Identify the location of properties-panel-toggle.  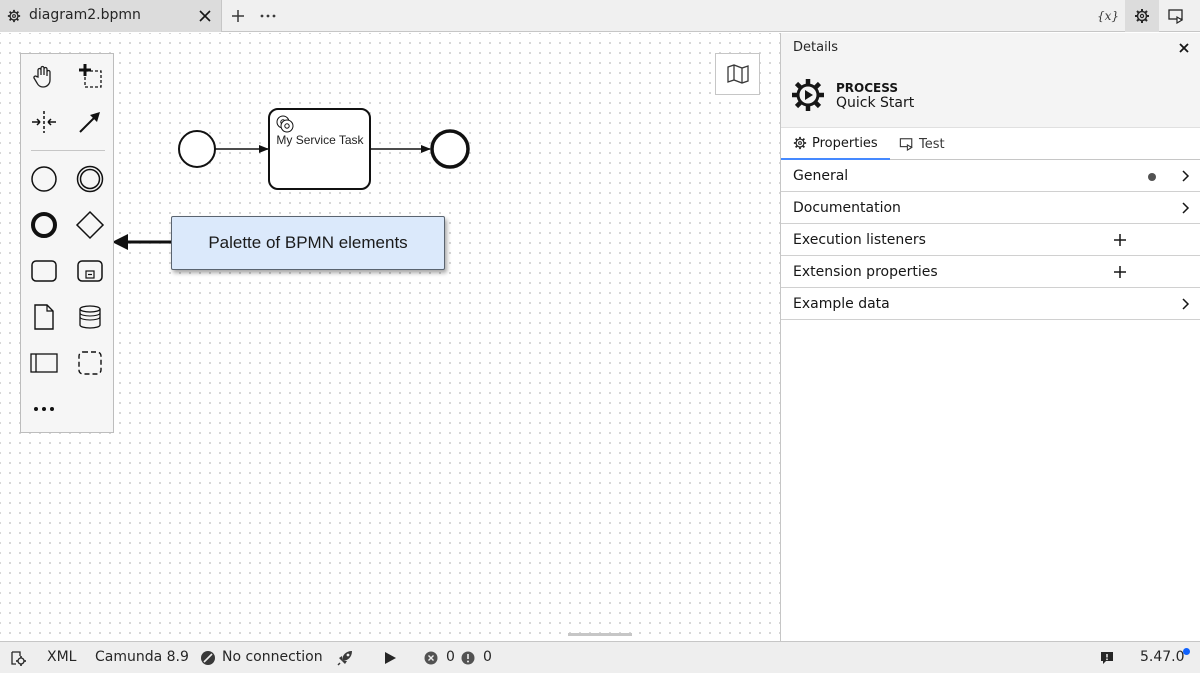
(1142, 16).